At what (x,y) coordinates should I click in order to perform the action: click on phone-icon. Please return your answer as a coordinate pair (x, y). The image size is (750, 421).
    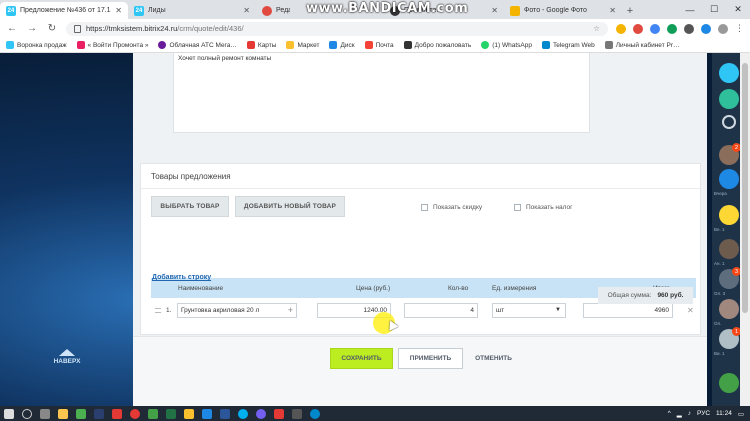
    Looking at the image, I should click on (729, 383).